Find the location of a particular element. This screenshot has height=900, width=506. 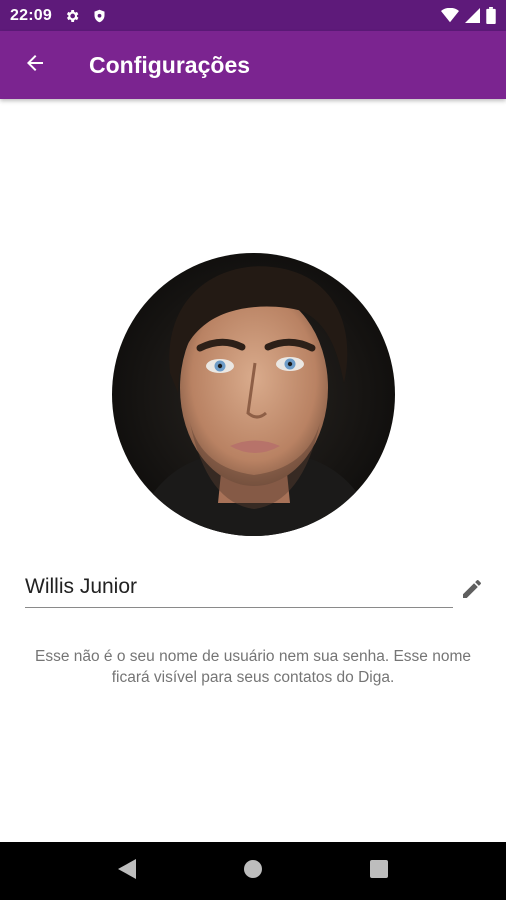

app-bar: Configurações is located at coordinates (253, 65).